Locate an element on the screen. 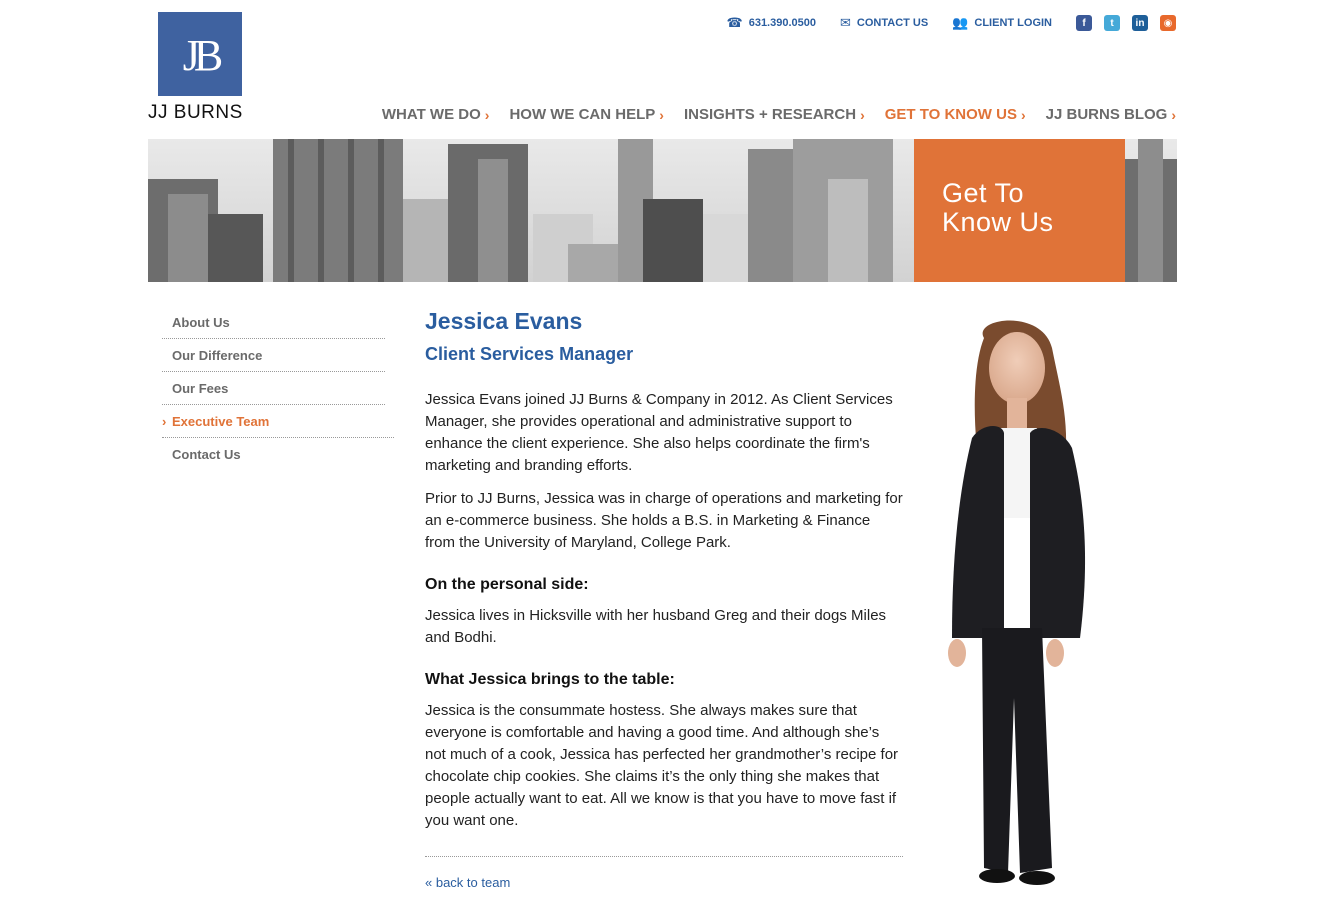 The width and height of the screenshot is (1323, 910). nav-what-we-do: WHAT WE DO › is located at coordinates (436, 114).